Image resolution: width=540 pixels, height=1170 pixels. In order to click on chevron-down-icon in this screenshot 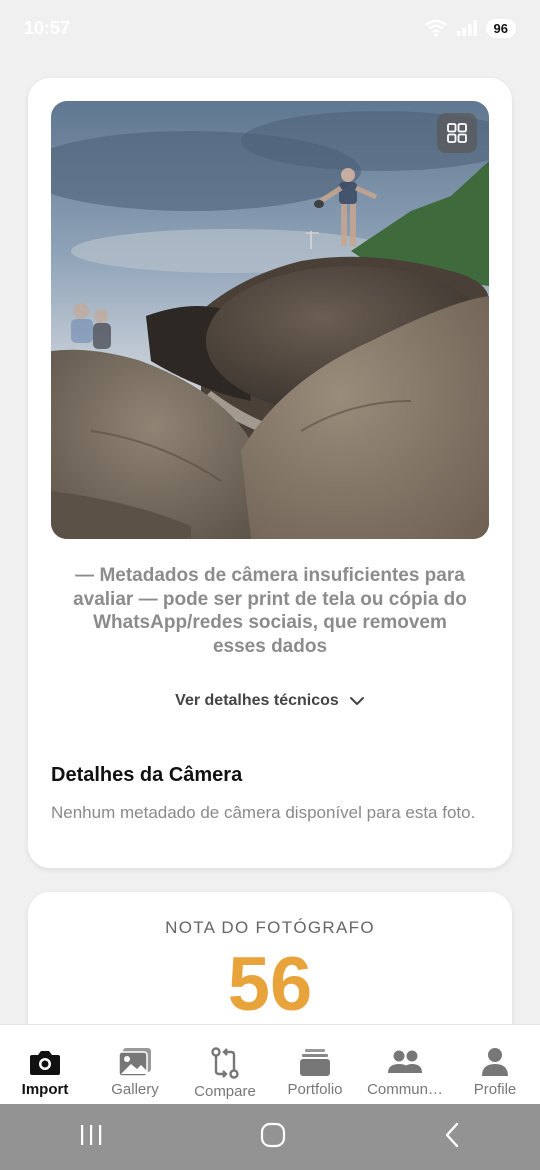, I will do `click(356, 701)`.